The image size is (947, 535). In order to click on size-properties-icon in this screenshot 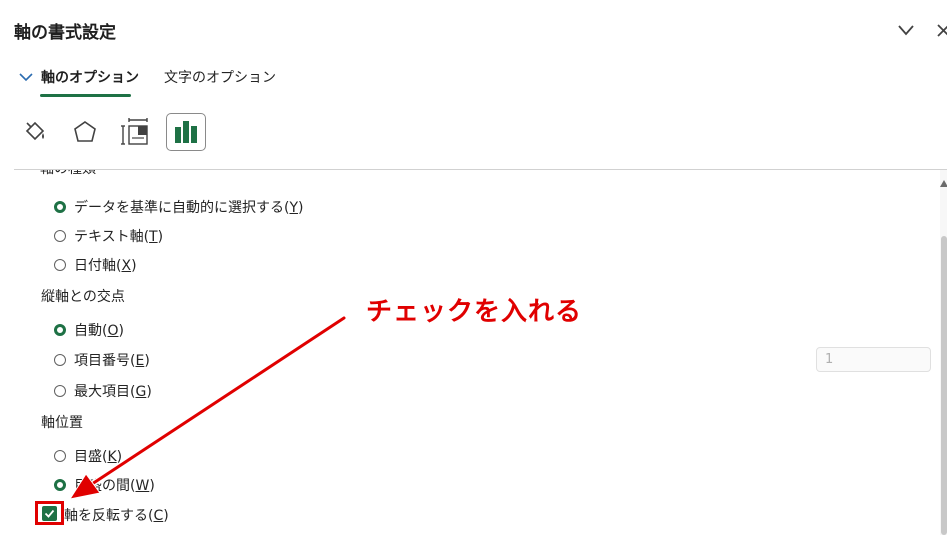, I will do `click(134, 131)`.